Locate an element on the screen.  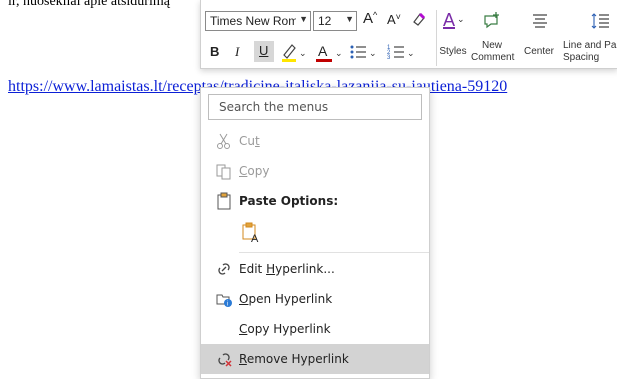
eraser-icon is located at coordinates (419, 19).